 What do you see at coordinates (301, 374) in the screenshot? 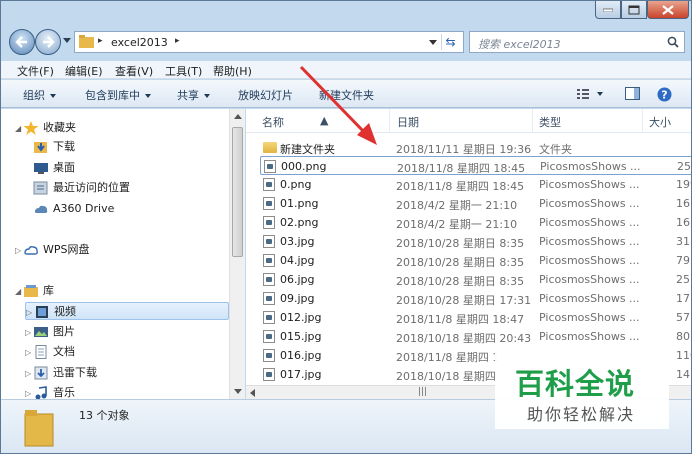
I see `file-name: 017.jpg` at bounding box center [301, 374].